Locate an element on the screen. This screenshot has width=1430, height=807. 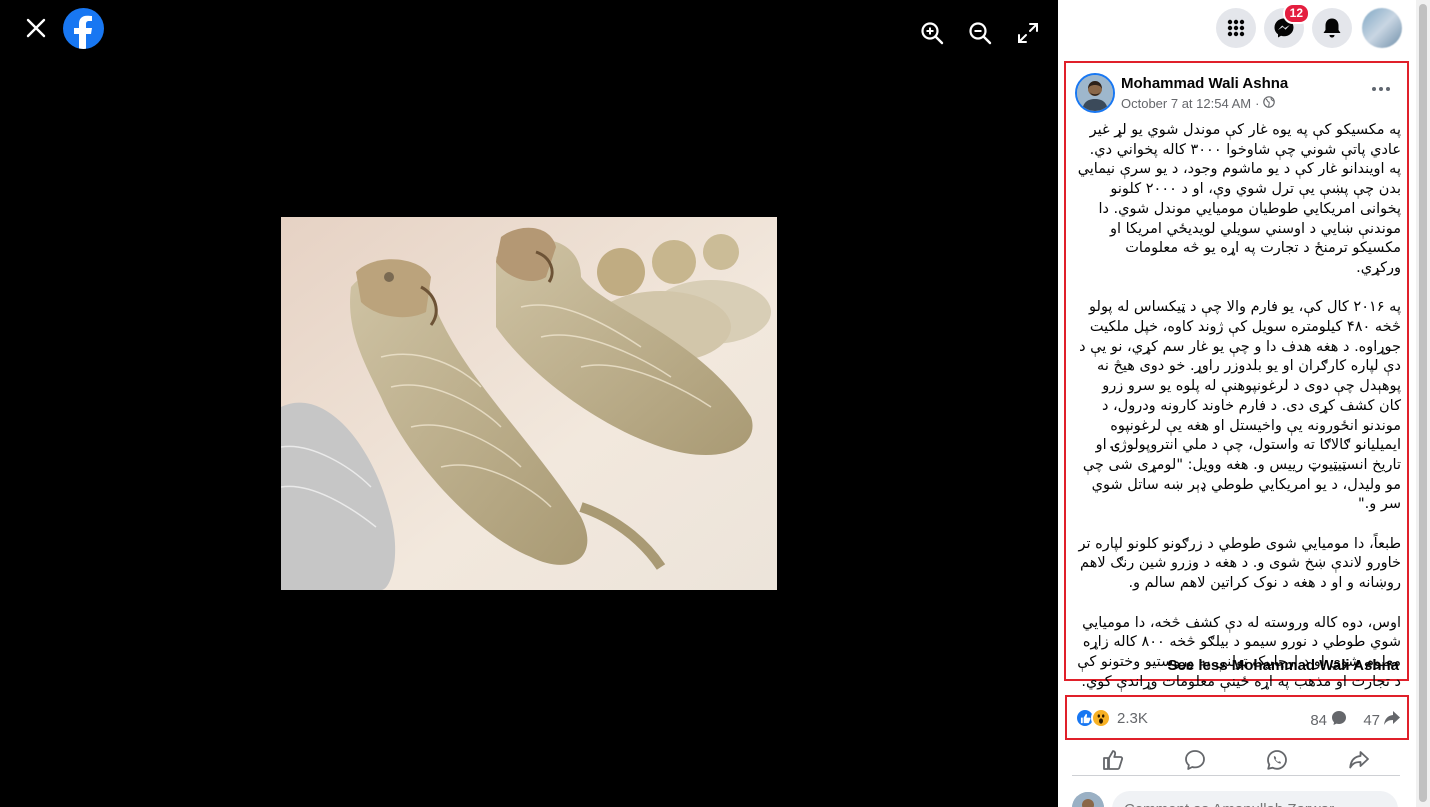
comment-button is located at coordinates (1195, 760).